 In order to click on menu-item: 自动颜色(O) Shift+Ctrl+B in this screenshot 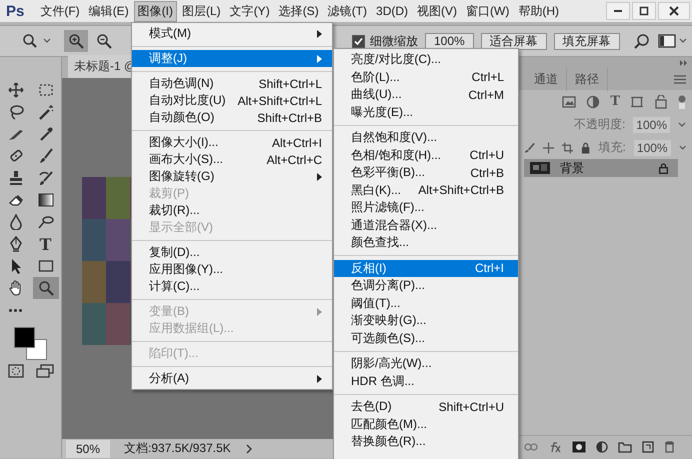, I will do `click(232, 117)`.